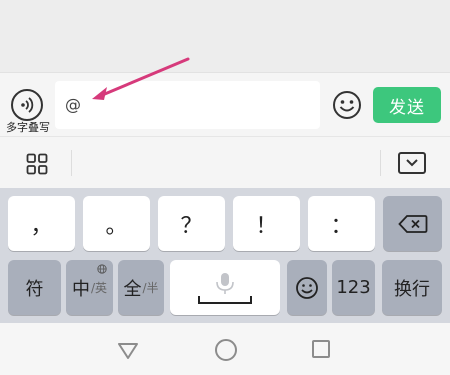 This screenshot has width=450, height=375. I want to click on key-label: ！, so click(266, 226).